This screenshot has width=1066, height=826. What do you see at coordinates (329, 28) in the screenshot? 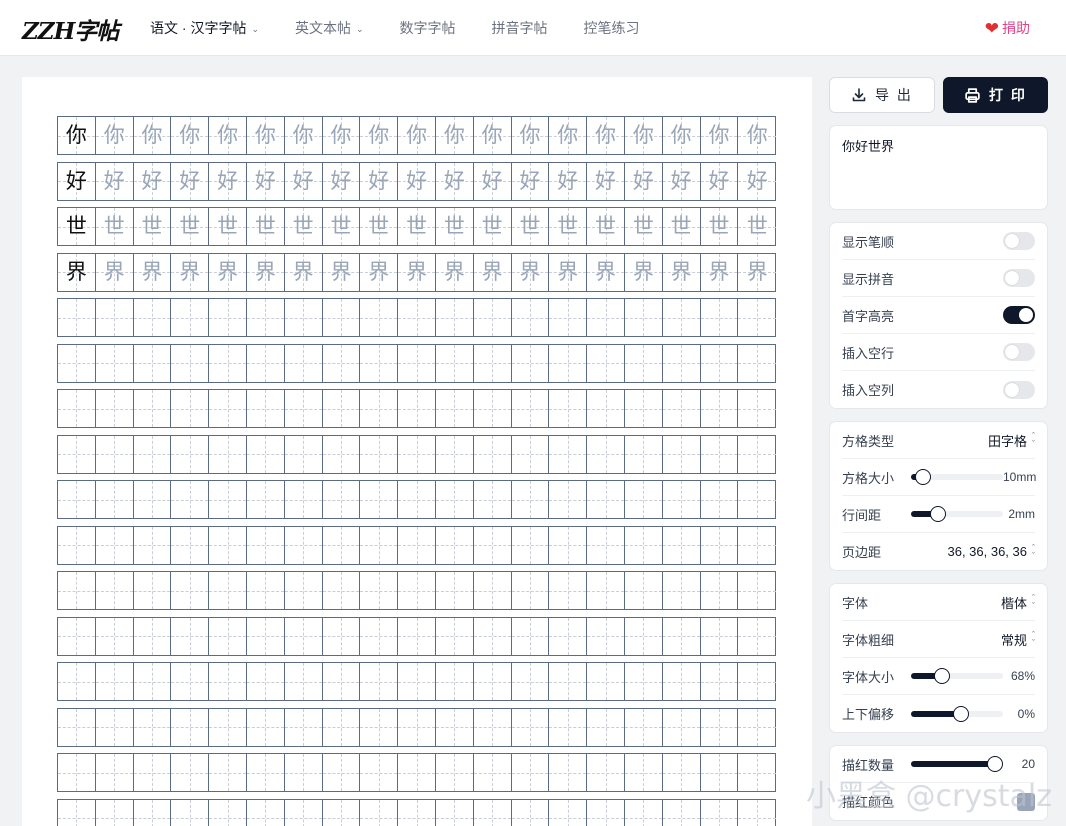
I see `nav-item-english: 英文本帖 ⌄` at bounding box center [329, 28].